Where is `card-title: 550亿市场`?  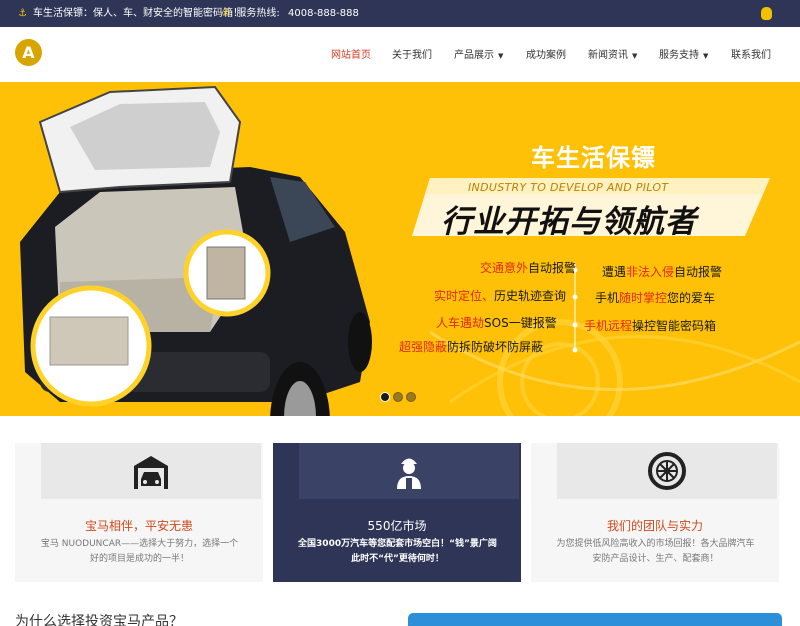
card-title: 550亿市场 is located at coordinates (397, 526).